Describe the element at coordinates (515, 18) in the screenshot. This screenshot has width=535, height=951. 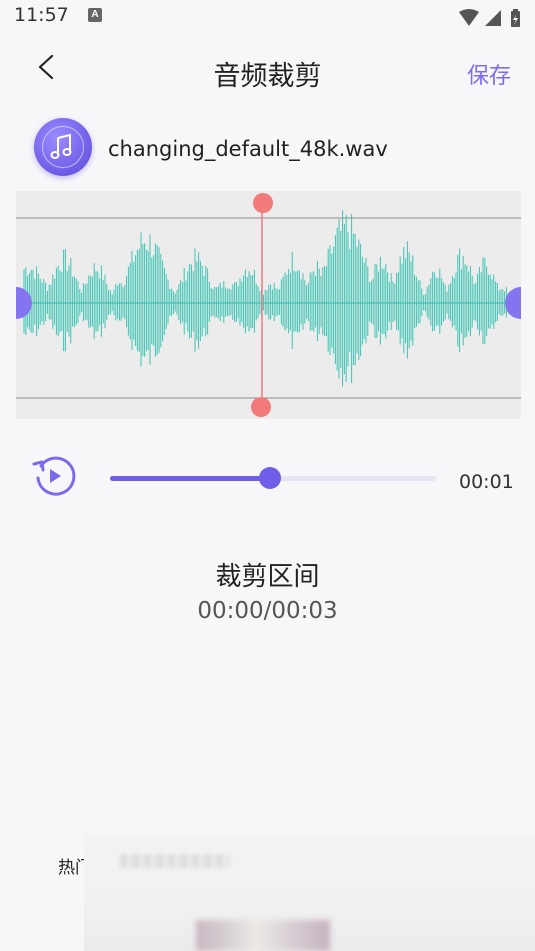
I see `battery-icon` at that location.